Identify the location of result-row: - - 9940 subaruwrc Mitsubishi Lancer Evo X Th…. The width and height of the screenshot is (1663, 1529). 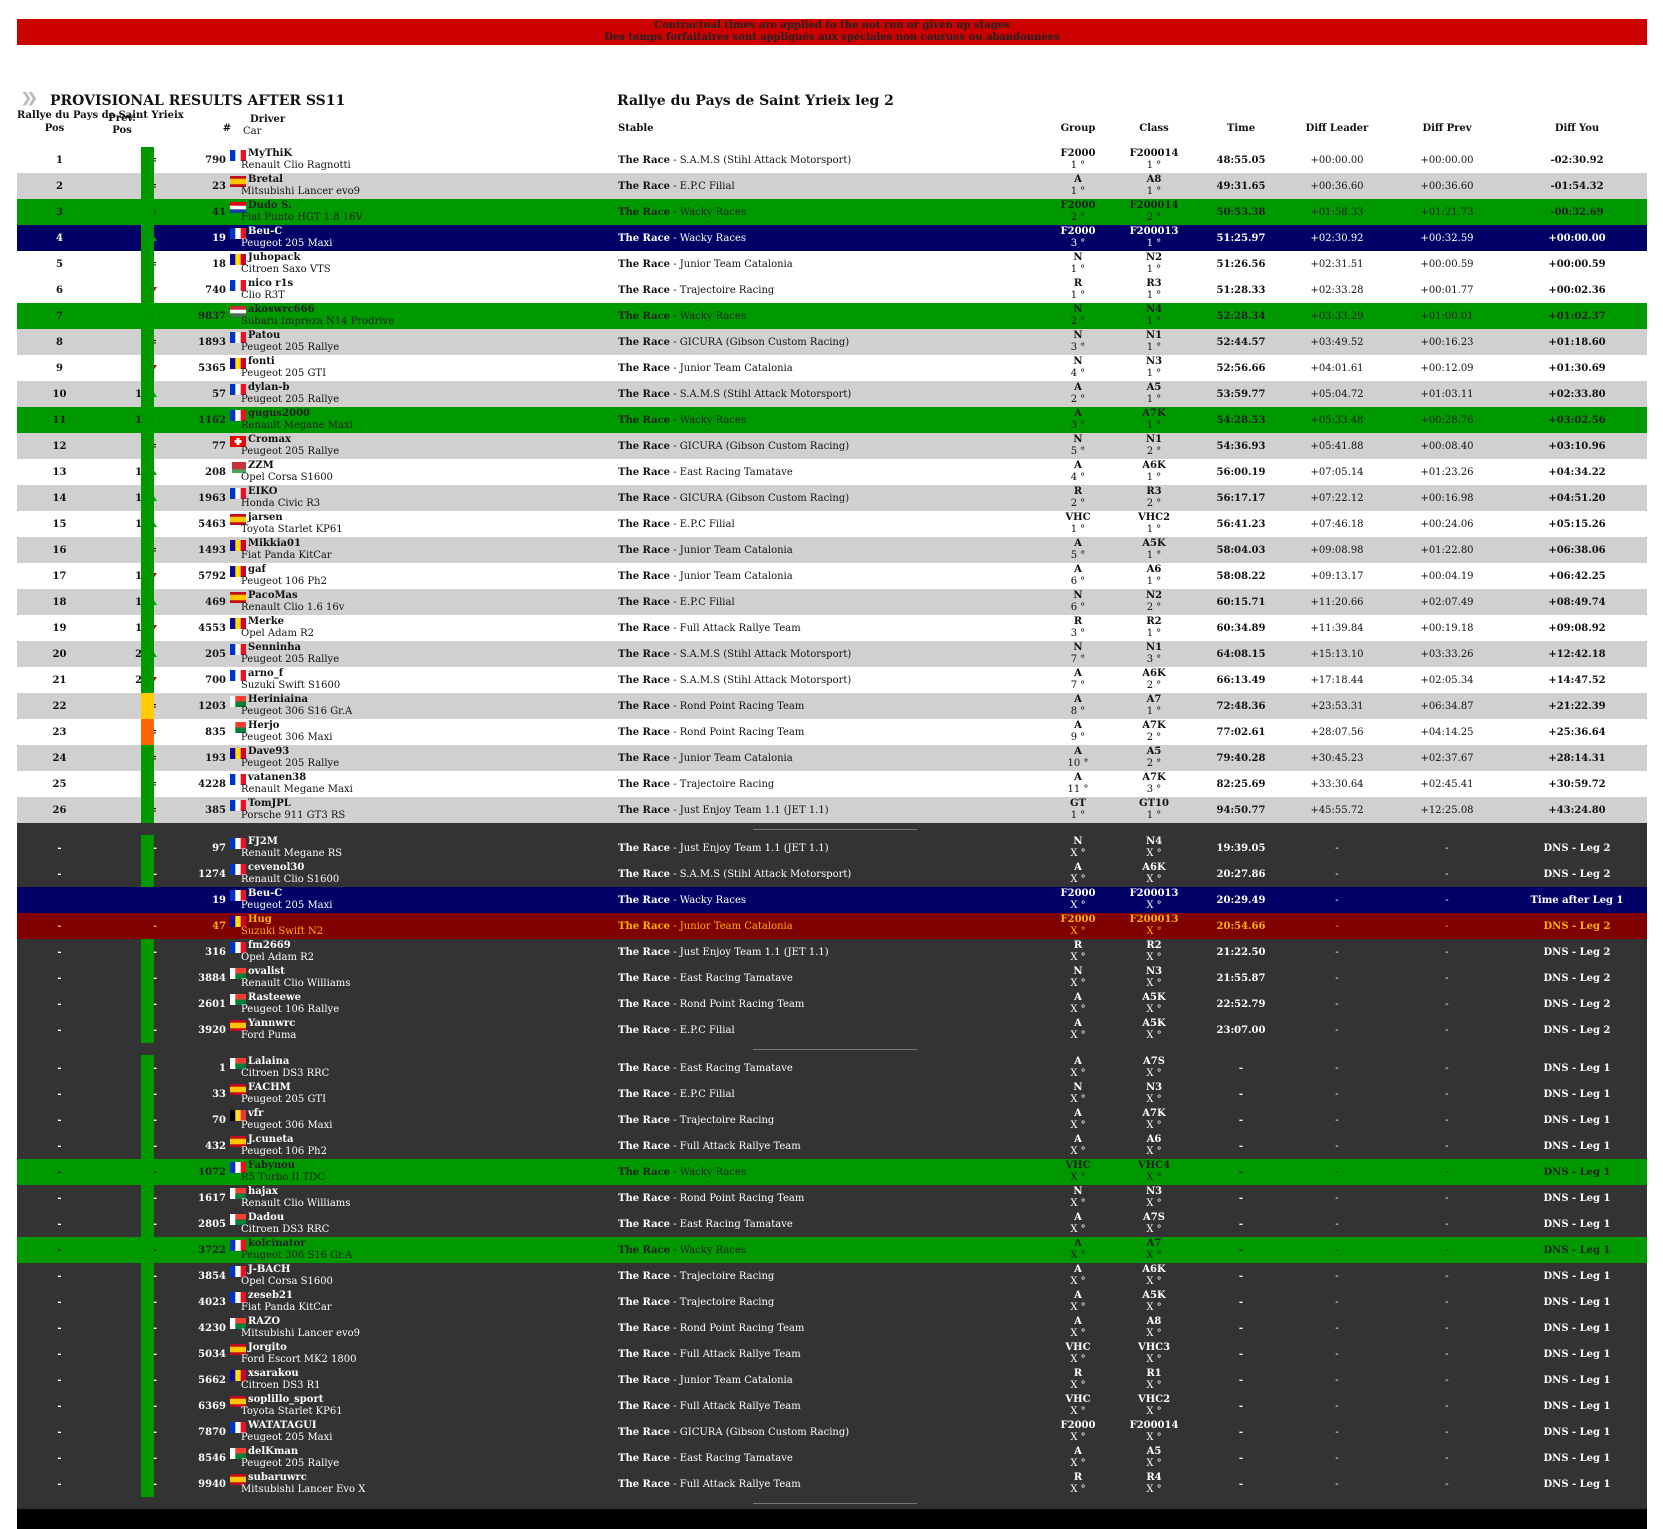
(832, 1484).